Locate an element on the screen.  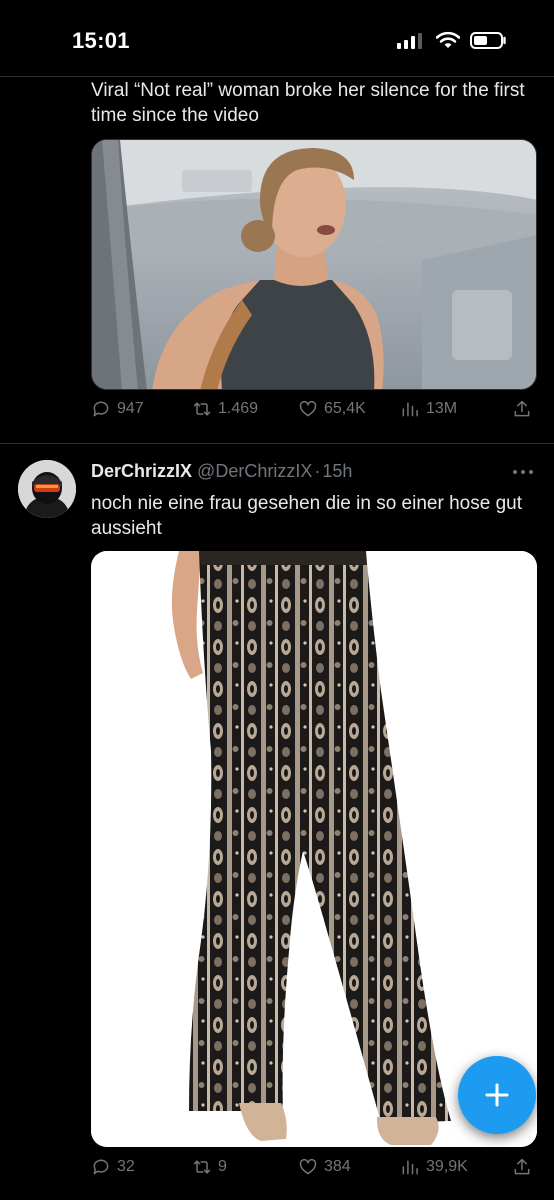
views-count: 39,9K is located at coordinates (447, 1166).